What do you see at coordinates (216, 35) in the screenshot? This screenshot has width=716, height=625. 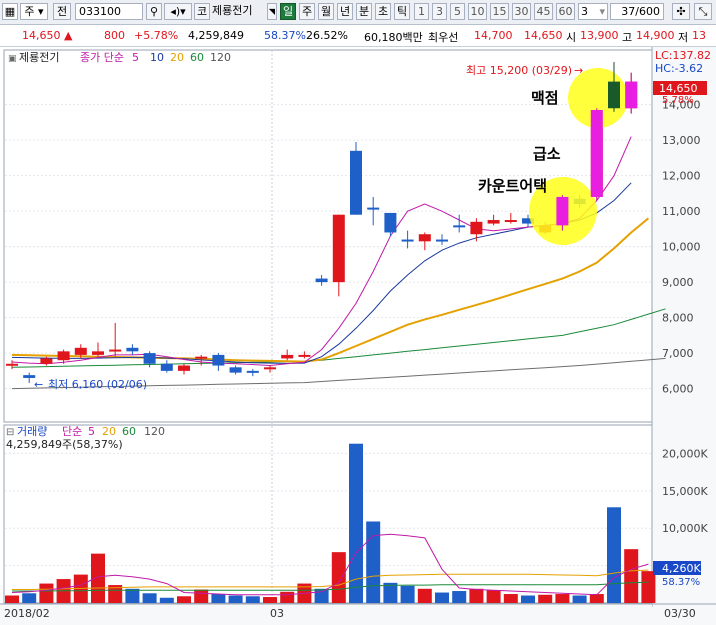 I see `trade-volume: 4,259,849` at bounding box center [216, 35].